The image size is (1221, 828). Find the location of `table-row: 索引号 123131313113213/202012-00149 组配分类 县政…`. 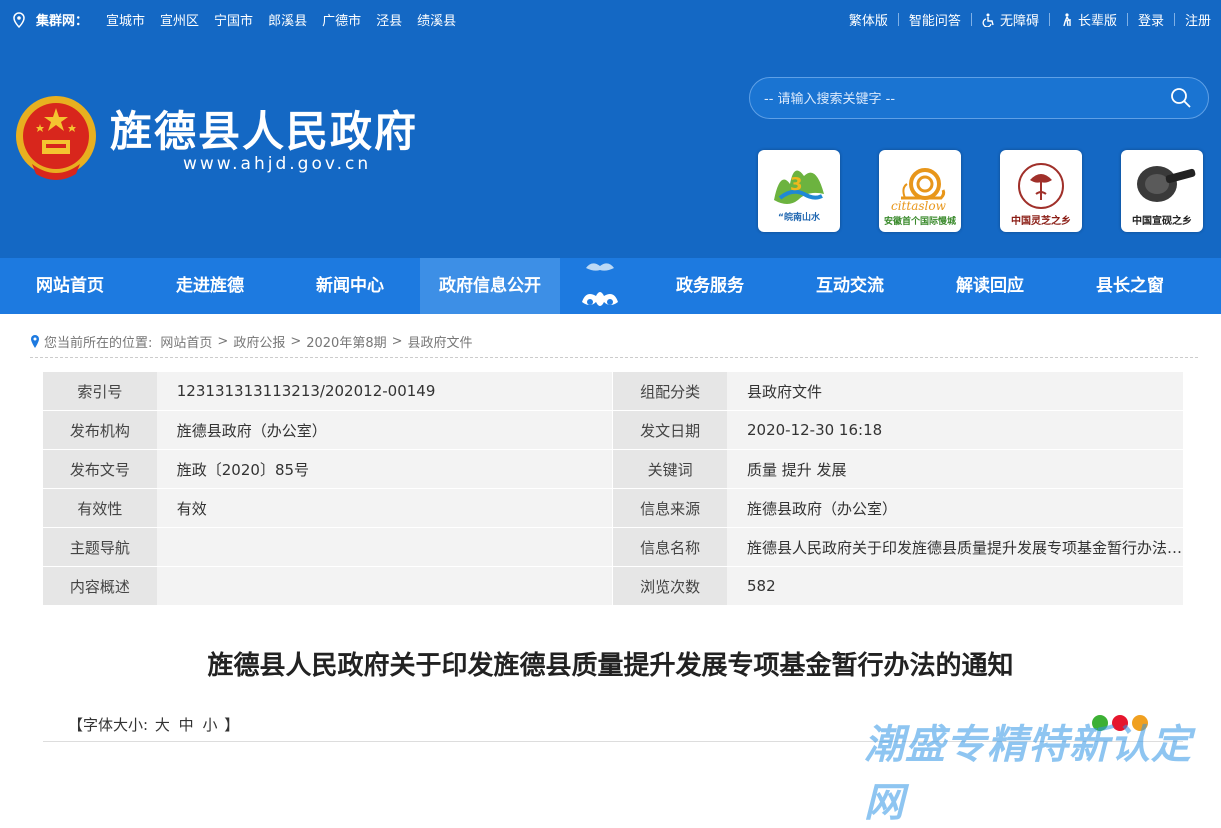

table-row: 索引号 123131313113213/202012-00149 组配分类 县政… is located at coordinates (613, 391).